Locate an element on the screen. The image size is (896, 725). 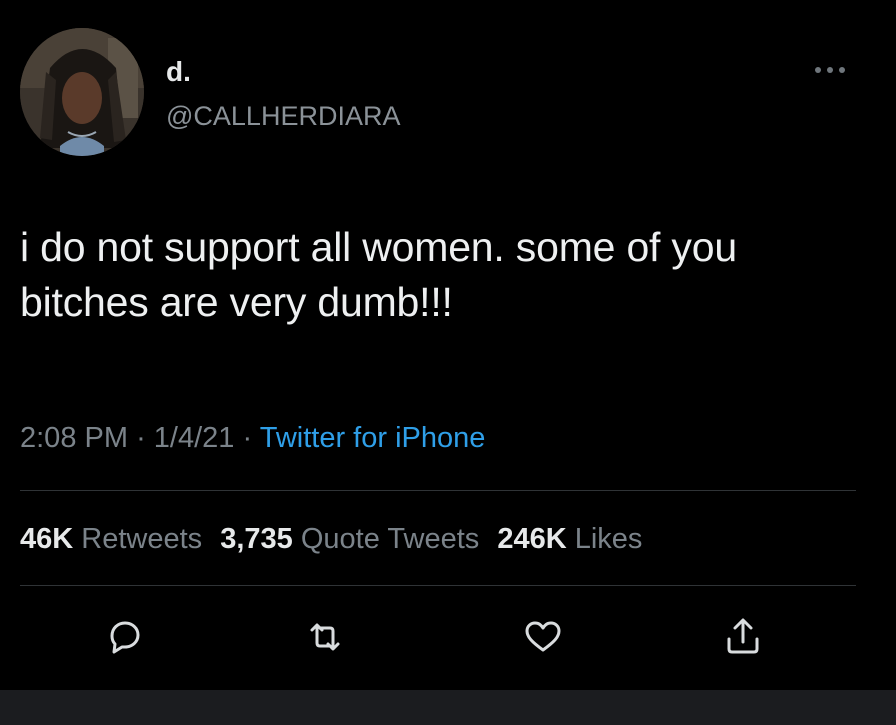
likes-label: Likes is located at coordinates (608, 539).